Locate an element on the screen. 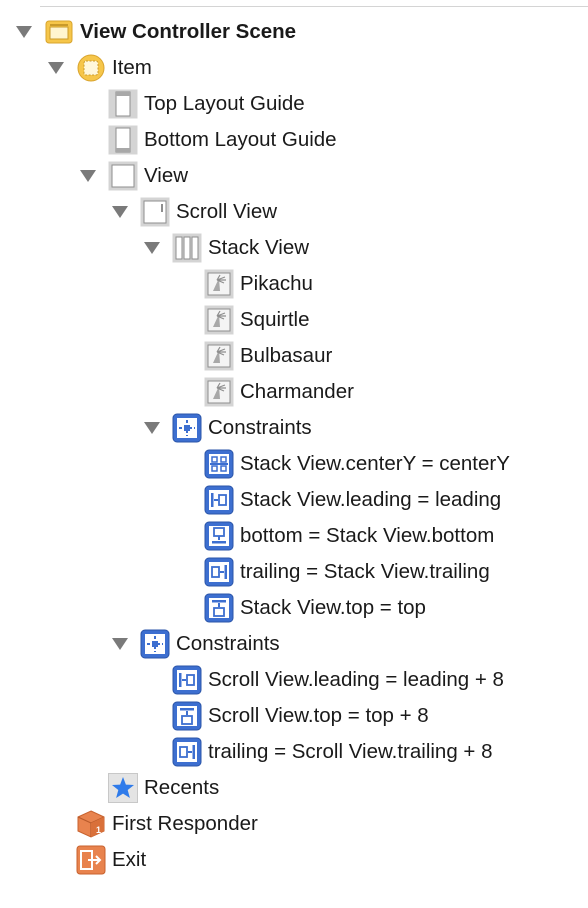  outline-row-bottom-layout-guide: Bottom Layout Guide is located at coordinates (294, 140).